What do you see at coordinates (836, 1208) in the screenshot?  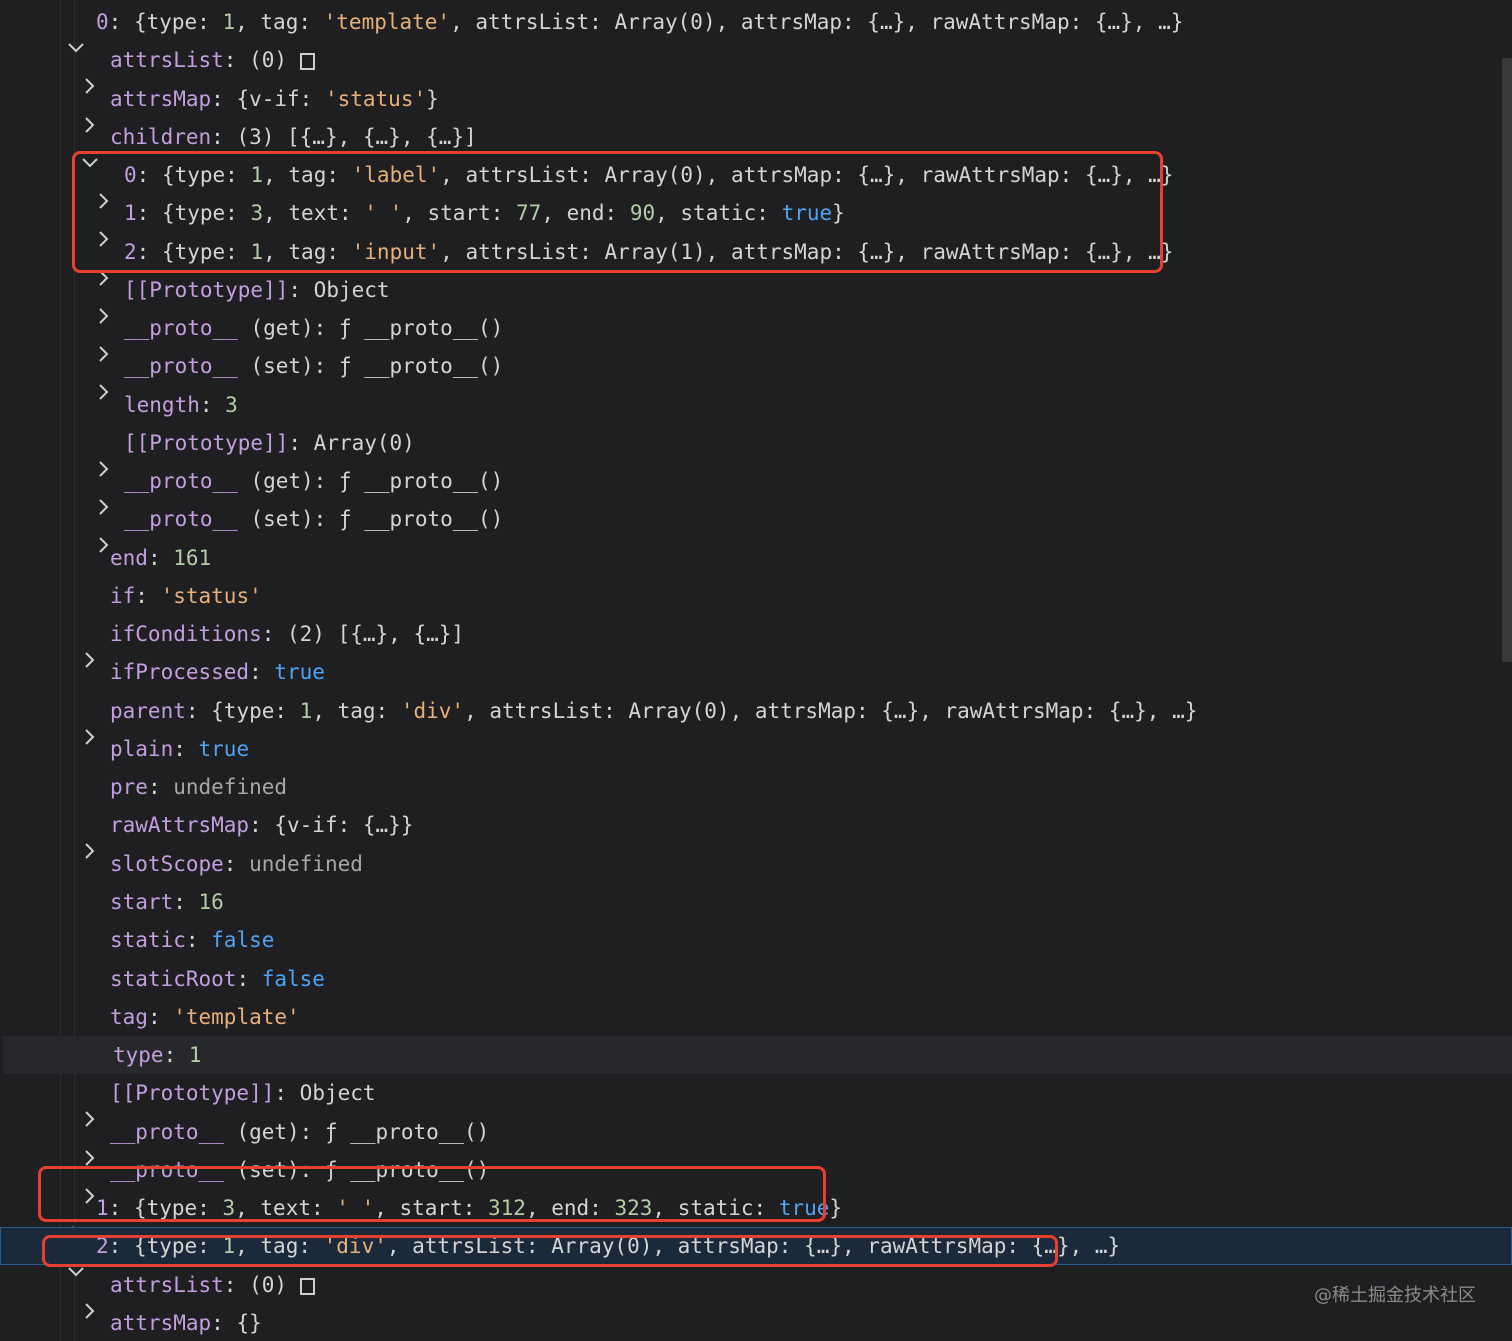 I see `property-value-segment: }` at bounding box center [836, 1208].